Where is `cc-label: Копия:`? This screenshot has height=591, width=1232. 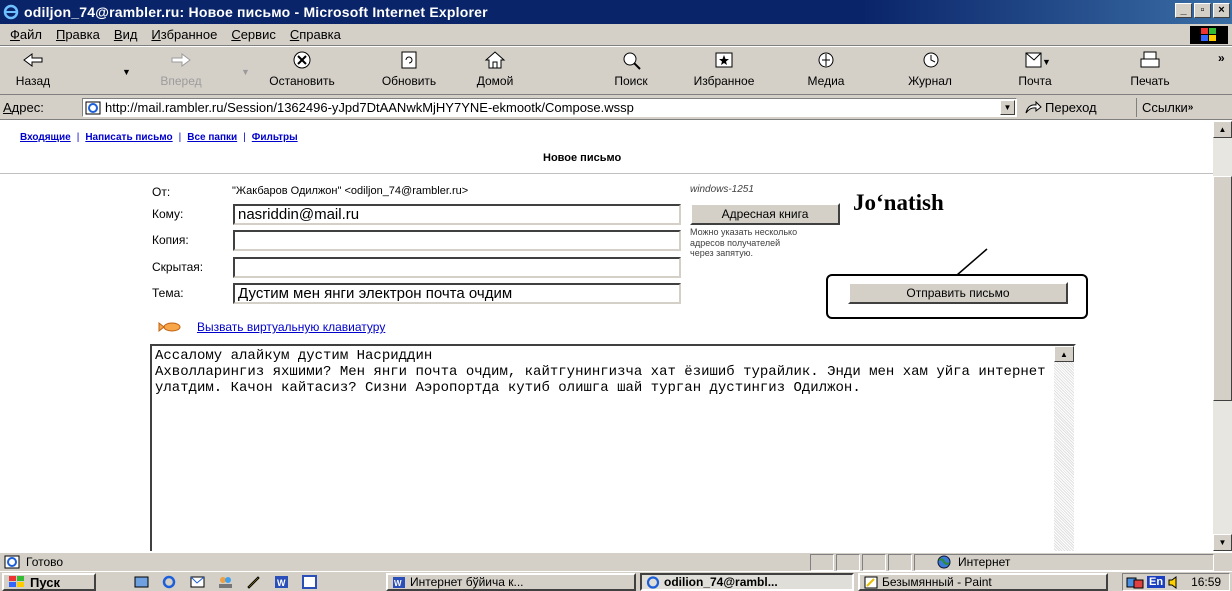
cc-label: Копия: is located at coordinates (170, 240).